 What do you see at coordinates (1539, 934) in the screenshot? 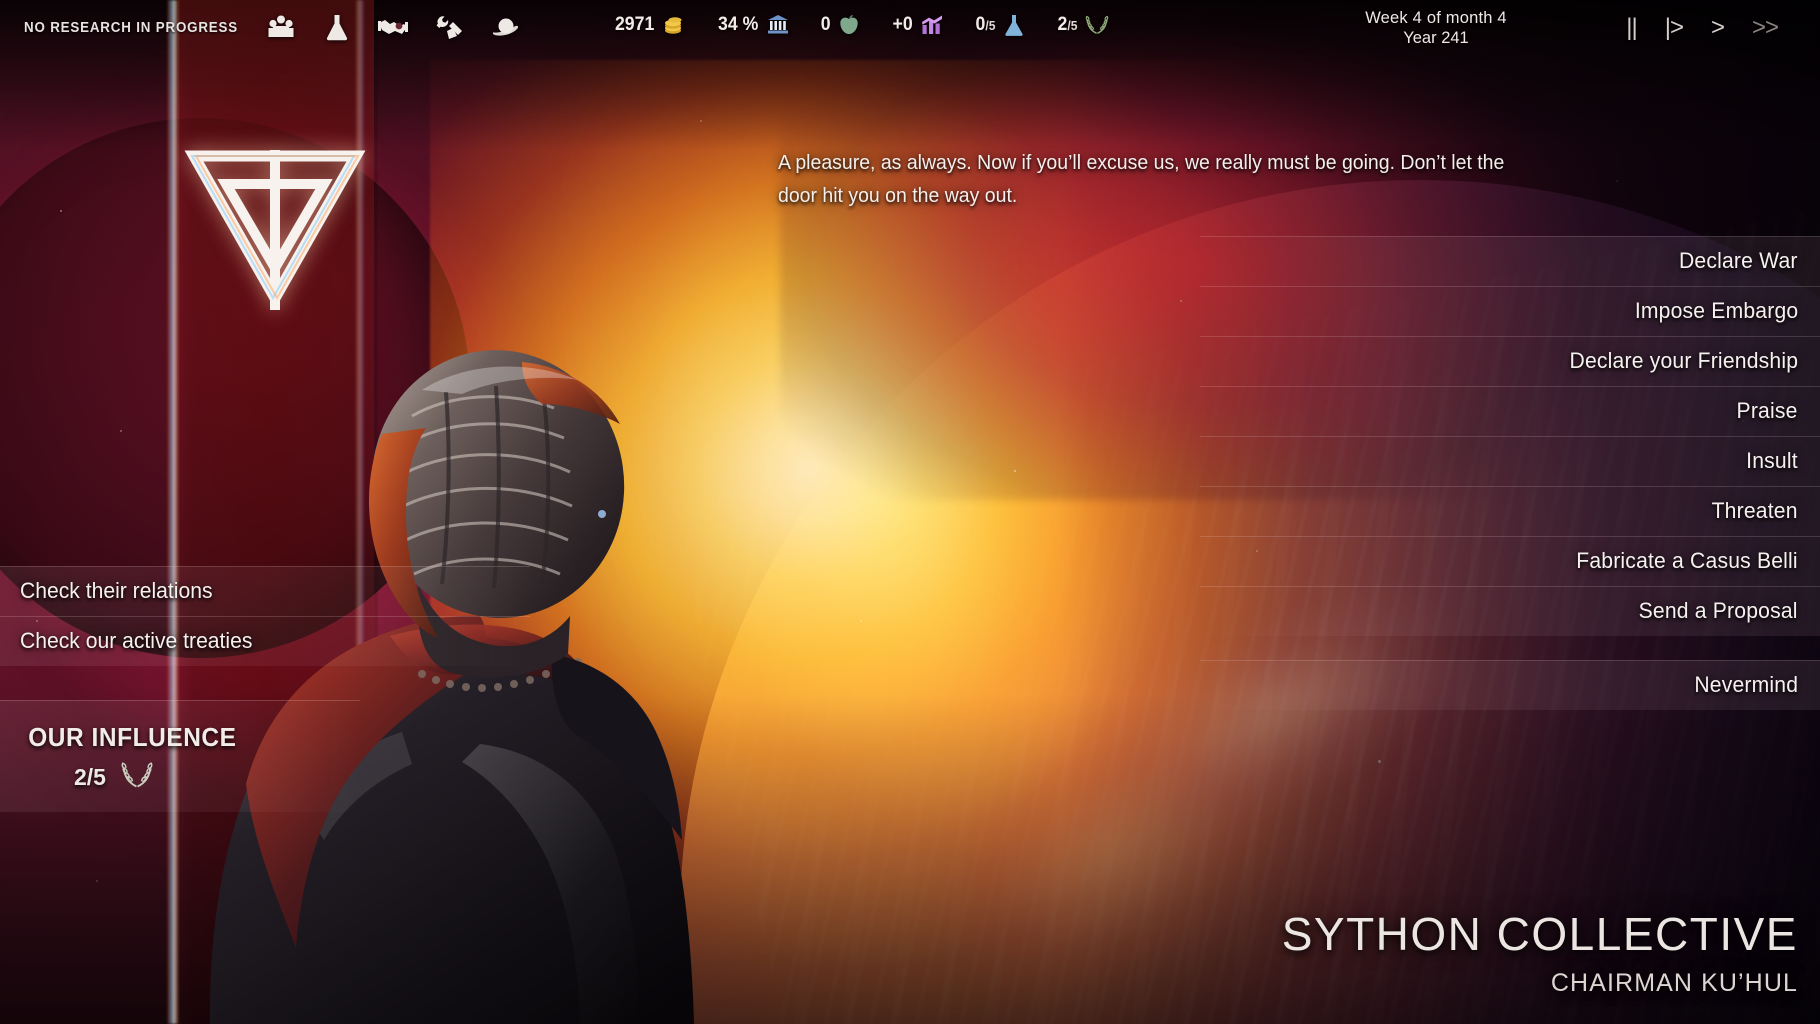
I see `faction-name: SYTHON COLLECTIVE` at bounding box center [1539, 934].